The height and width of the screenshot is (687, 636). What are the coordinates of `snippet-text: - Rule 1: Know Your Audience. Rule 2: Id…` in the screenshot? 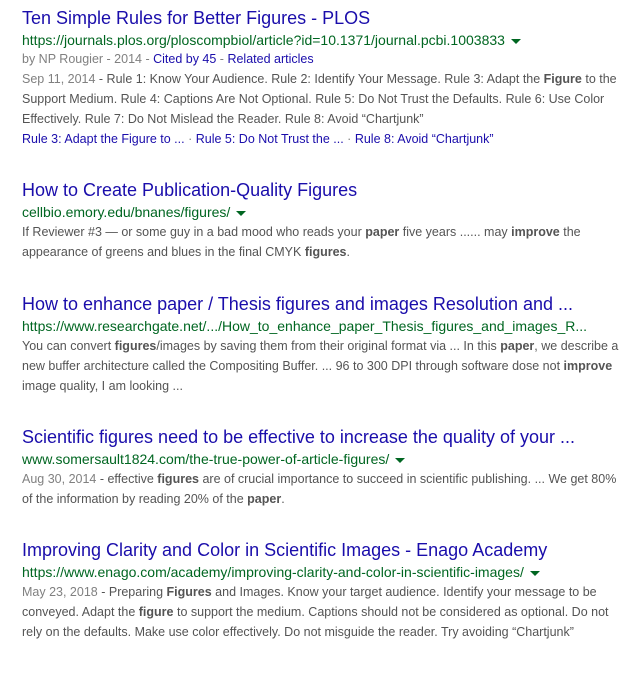 It's located at (319, 79).